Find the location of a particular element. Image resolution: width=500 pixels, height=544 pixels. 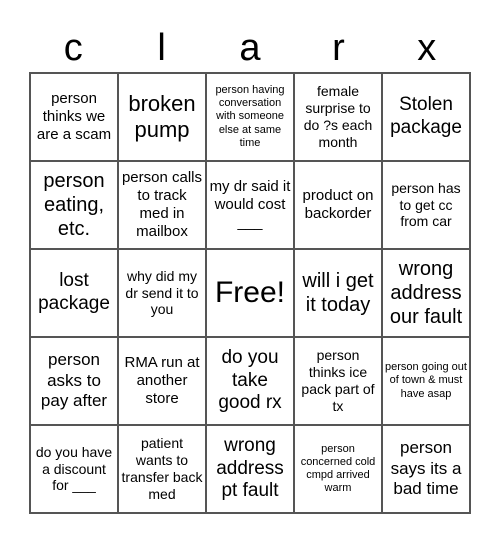

bingo-cell: RMA run at another store is located at coordinates (162, 381).